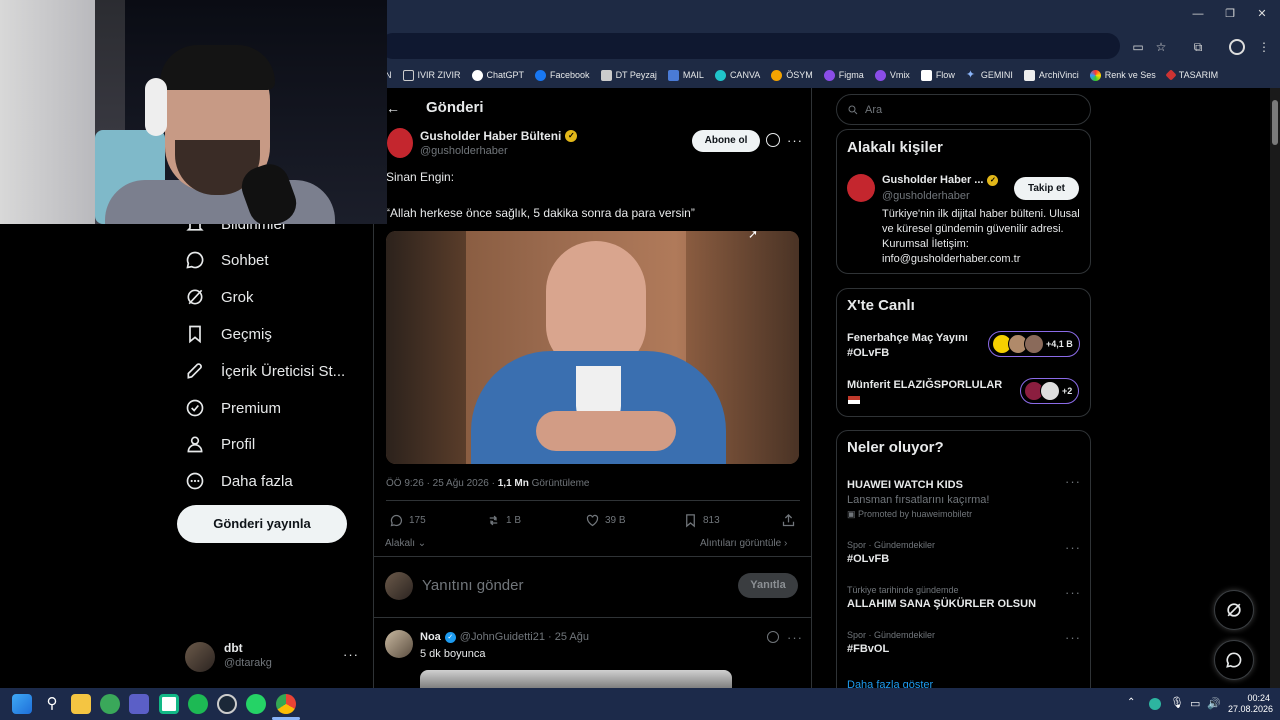 The image size is (1280, 720). I want to click on address-bar, so click(750, 46).